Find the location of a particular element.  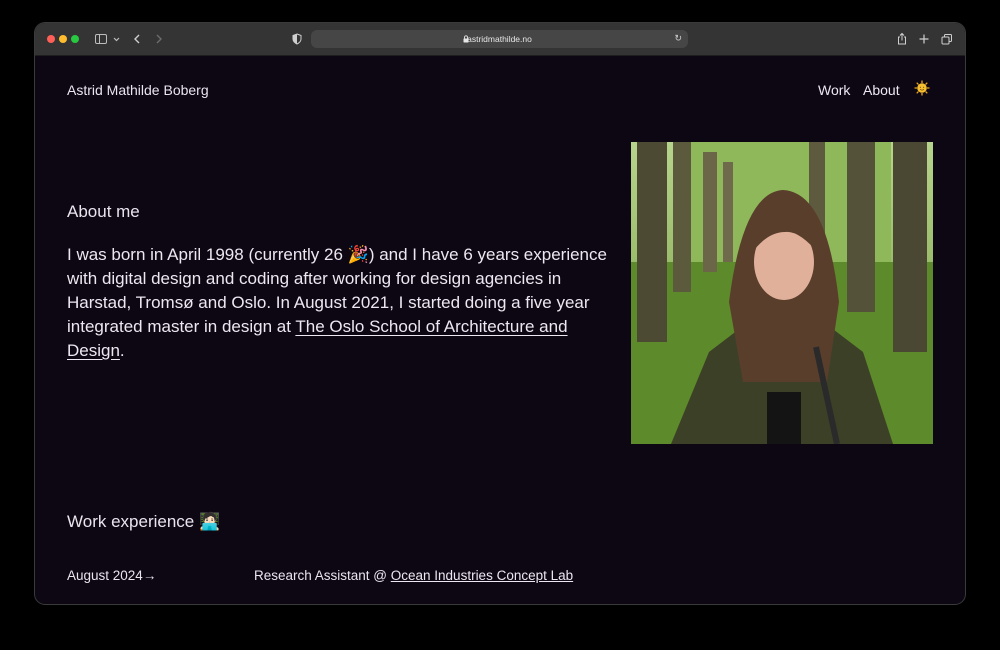

zoom-window-button is located at coordinates (75, 39).